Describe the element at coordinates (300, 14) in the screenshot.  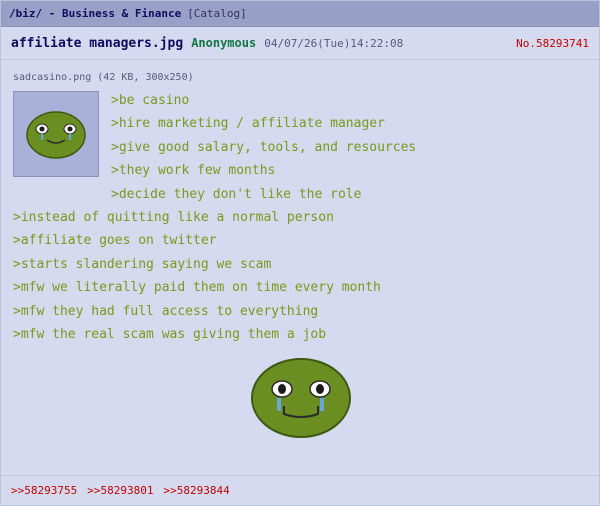
I see `board-header: /biz/ - Business & Finance [Catalog]` at that location.